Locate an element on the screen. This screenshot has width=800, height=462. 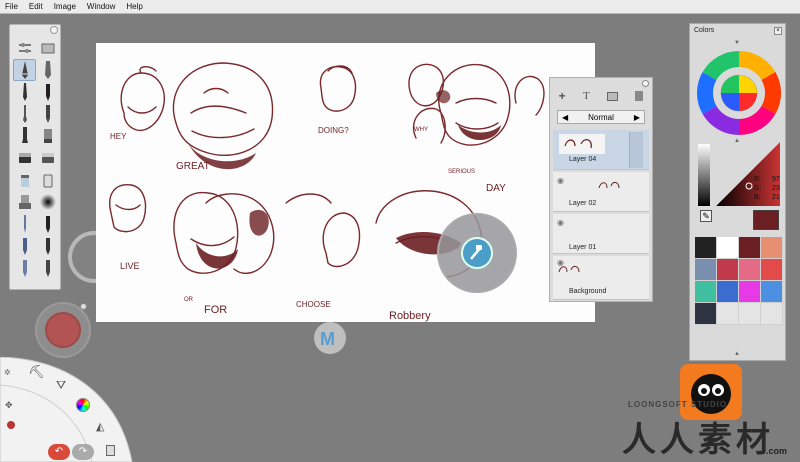
pen-icon is located at coordinates (476, 252).